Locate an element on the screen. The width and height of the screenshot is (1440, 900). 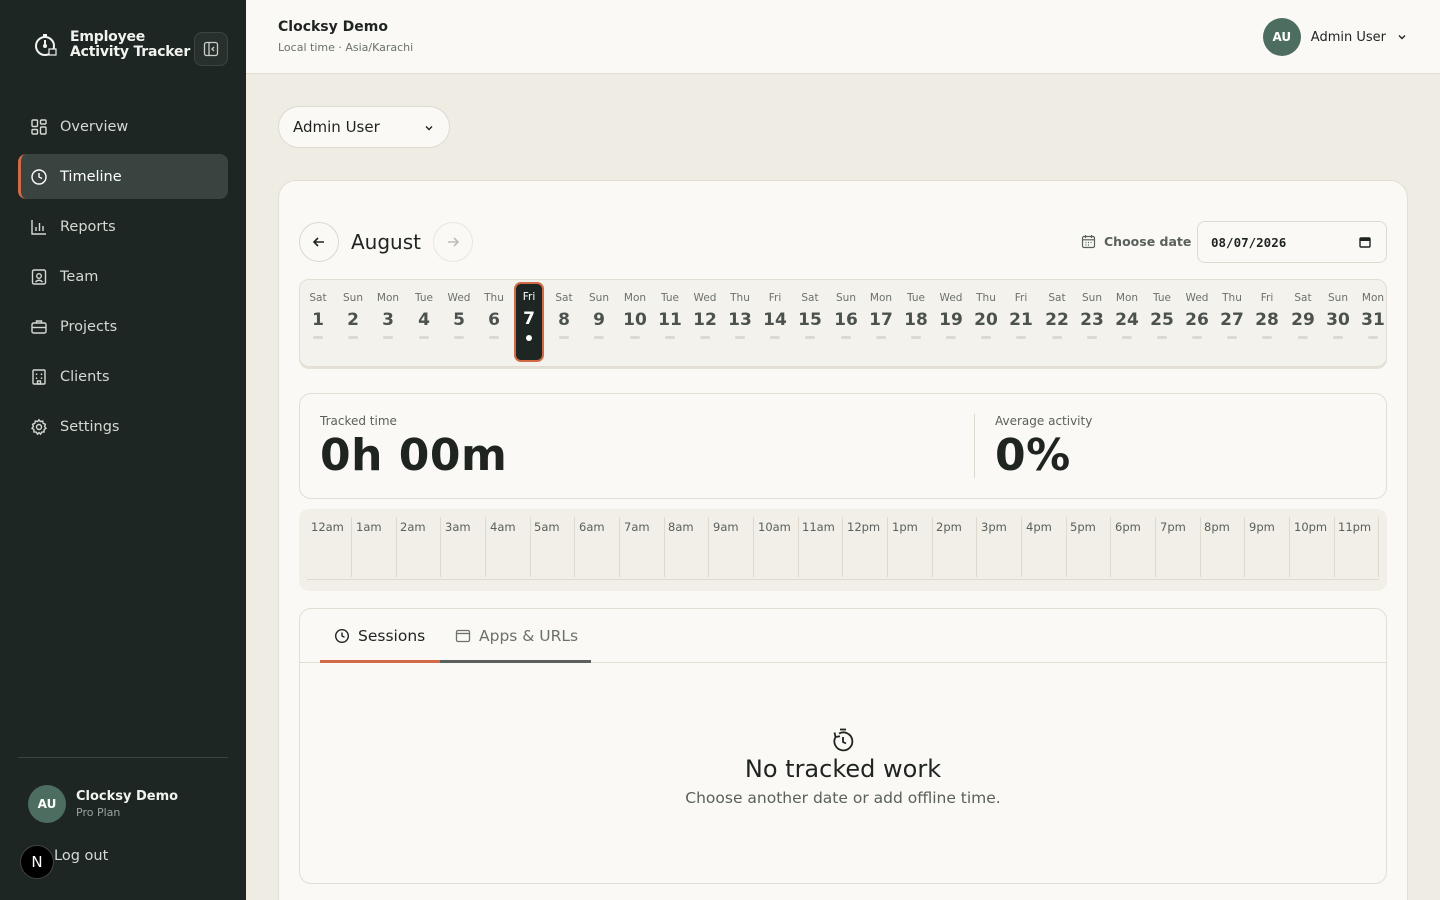
day-cell-10: Mon 10 is located at coordinates (635, 322).